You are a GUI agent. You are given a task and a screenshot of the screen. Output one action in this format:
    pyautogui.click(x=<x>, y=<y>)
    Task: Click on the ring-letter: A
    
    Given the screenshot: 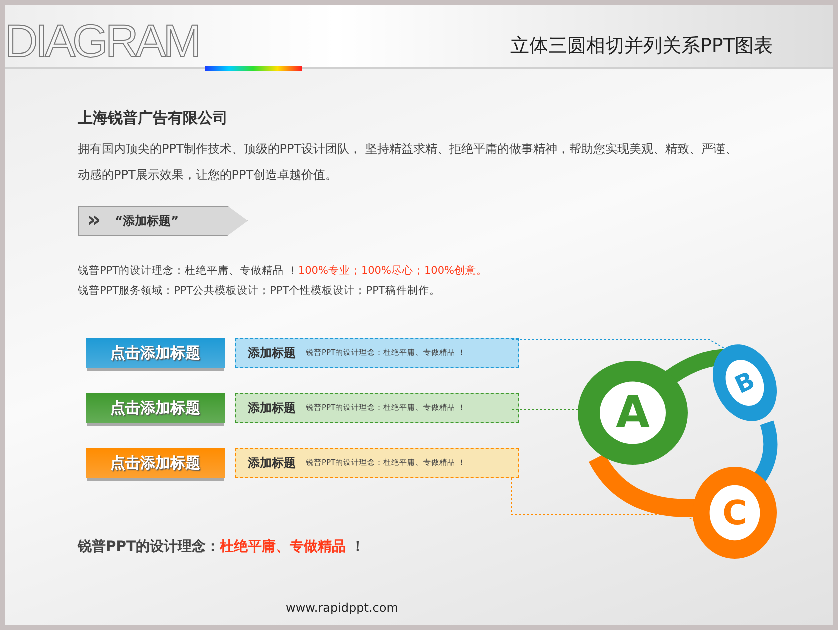 What is the action you would take?
    pyautogui.click(x=633, y=413)
    